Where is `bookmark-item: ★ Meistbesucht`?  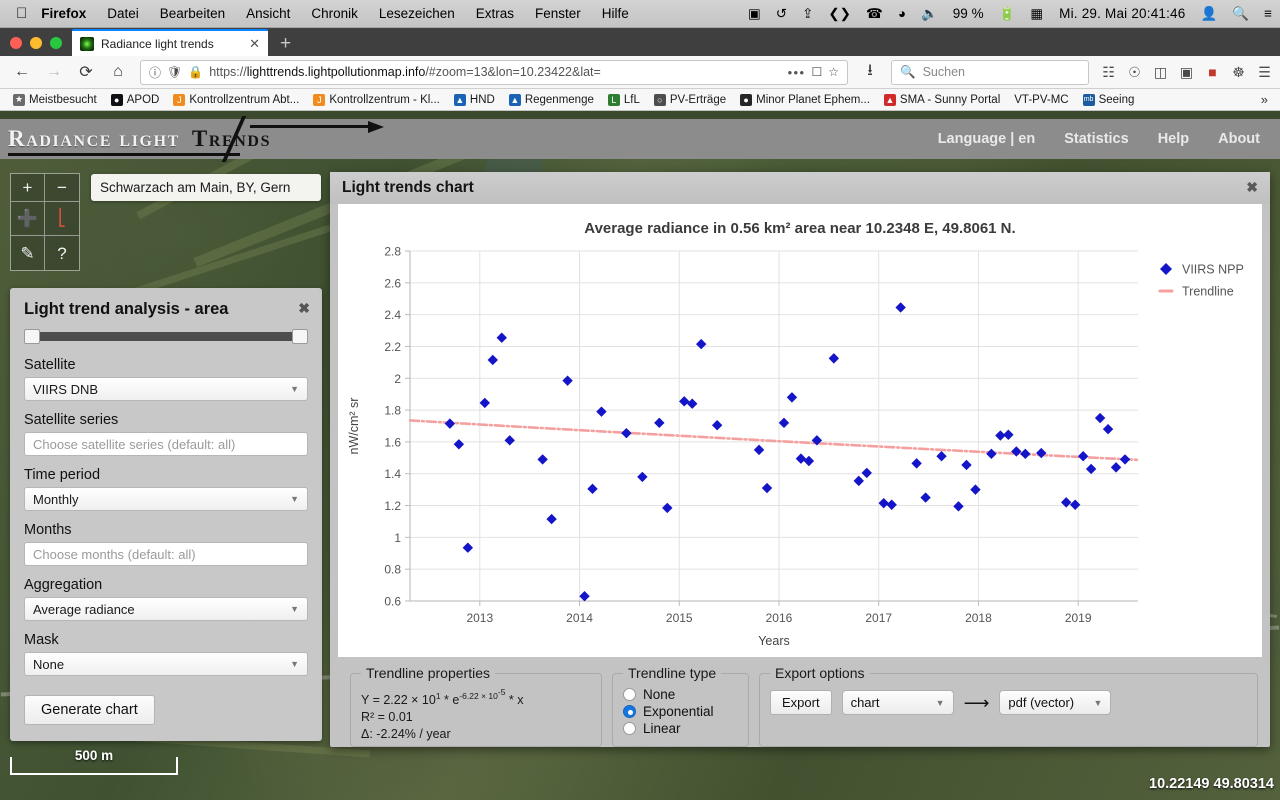 bookmark-item: ★ Meistbesucht is located at coordinates (55, 99).